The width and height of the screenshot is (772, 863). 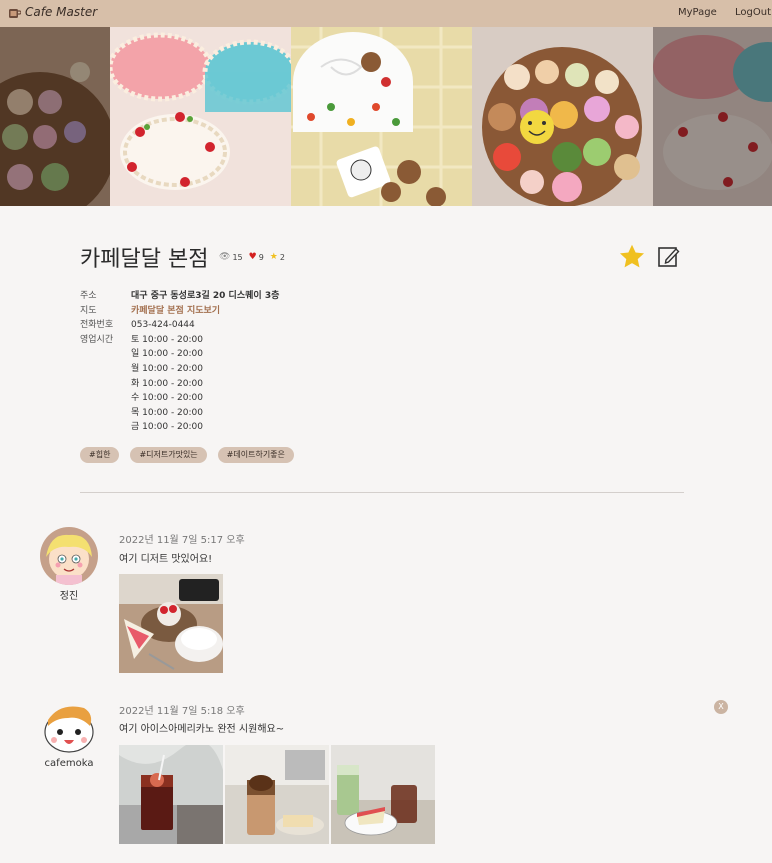 What do you see at coordinates (69, 763) in the screenshot?
I see `review-author: cafemoka` at bounding box center [69, 763].